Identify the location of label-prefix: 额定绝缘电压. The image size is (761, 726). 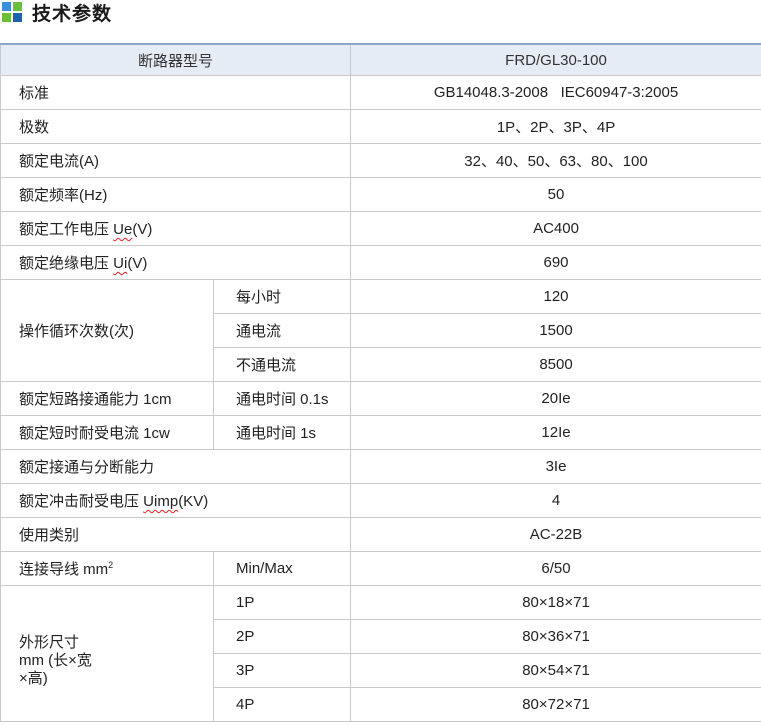
(66, 263).